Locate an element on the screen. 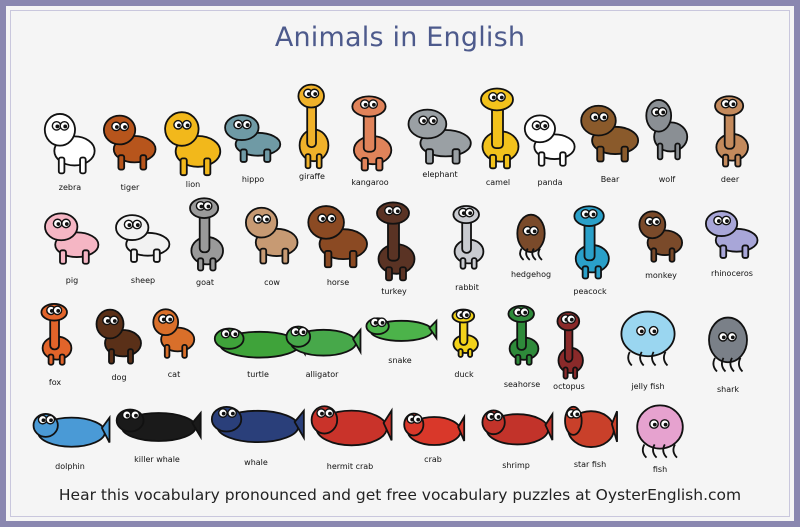  label-sheep: sheep is located at coordinates (143, 280).